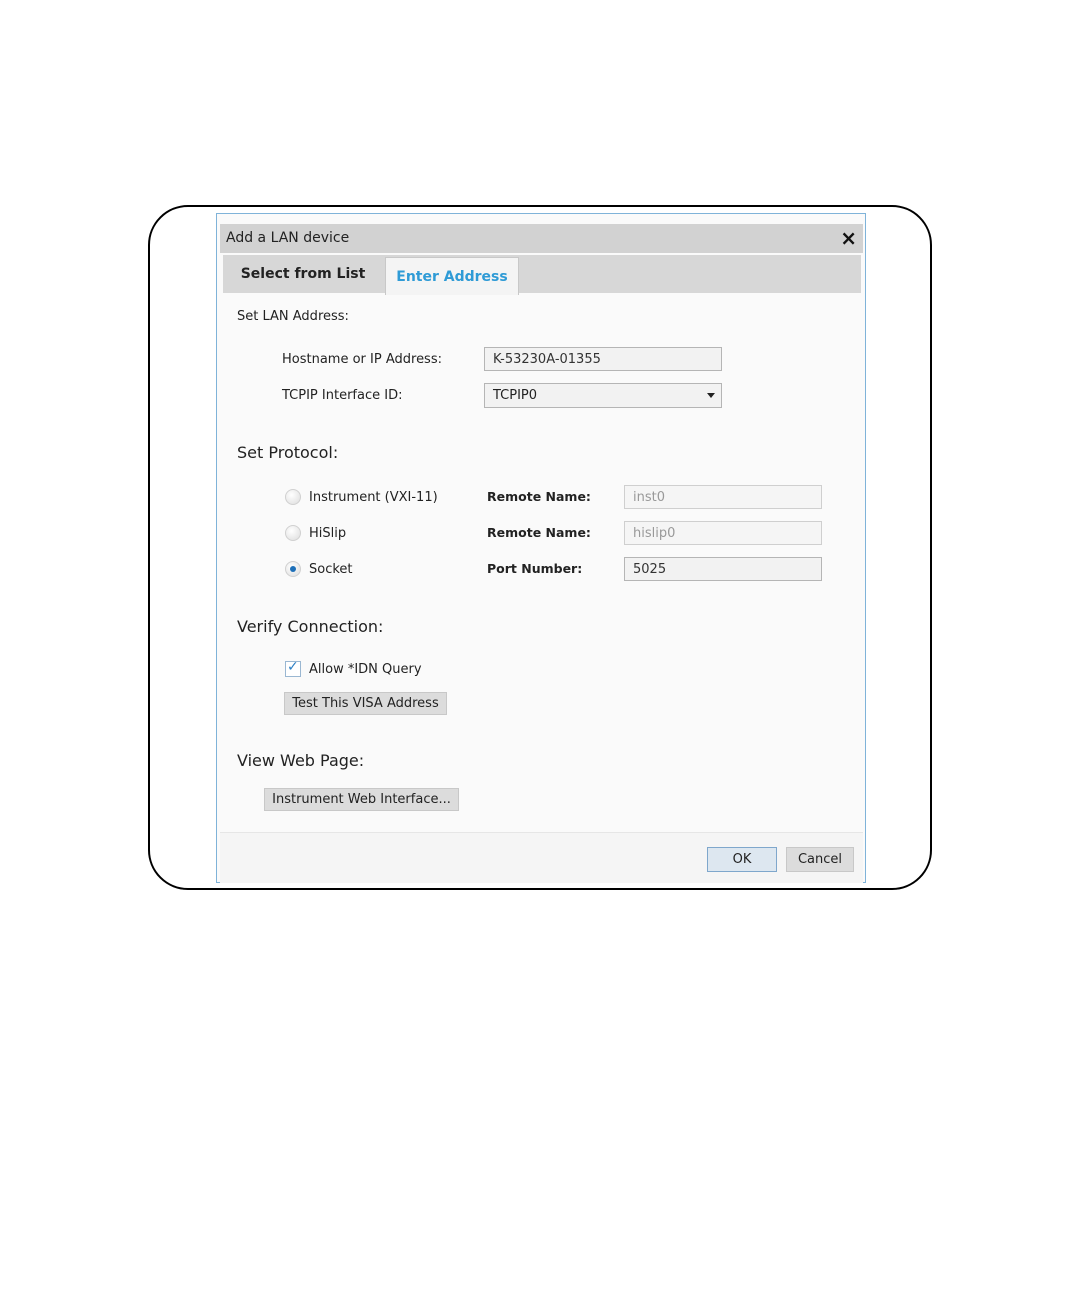 The width and height of the screenshot is (1080, 1296). I want to click on hostname-label: Hostname or IP Address:, so click(362, 359).